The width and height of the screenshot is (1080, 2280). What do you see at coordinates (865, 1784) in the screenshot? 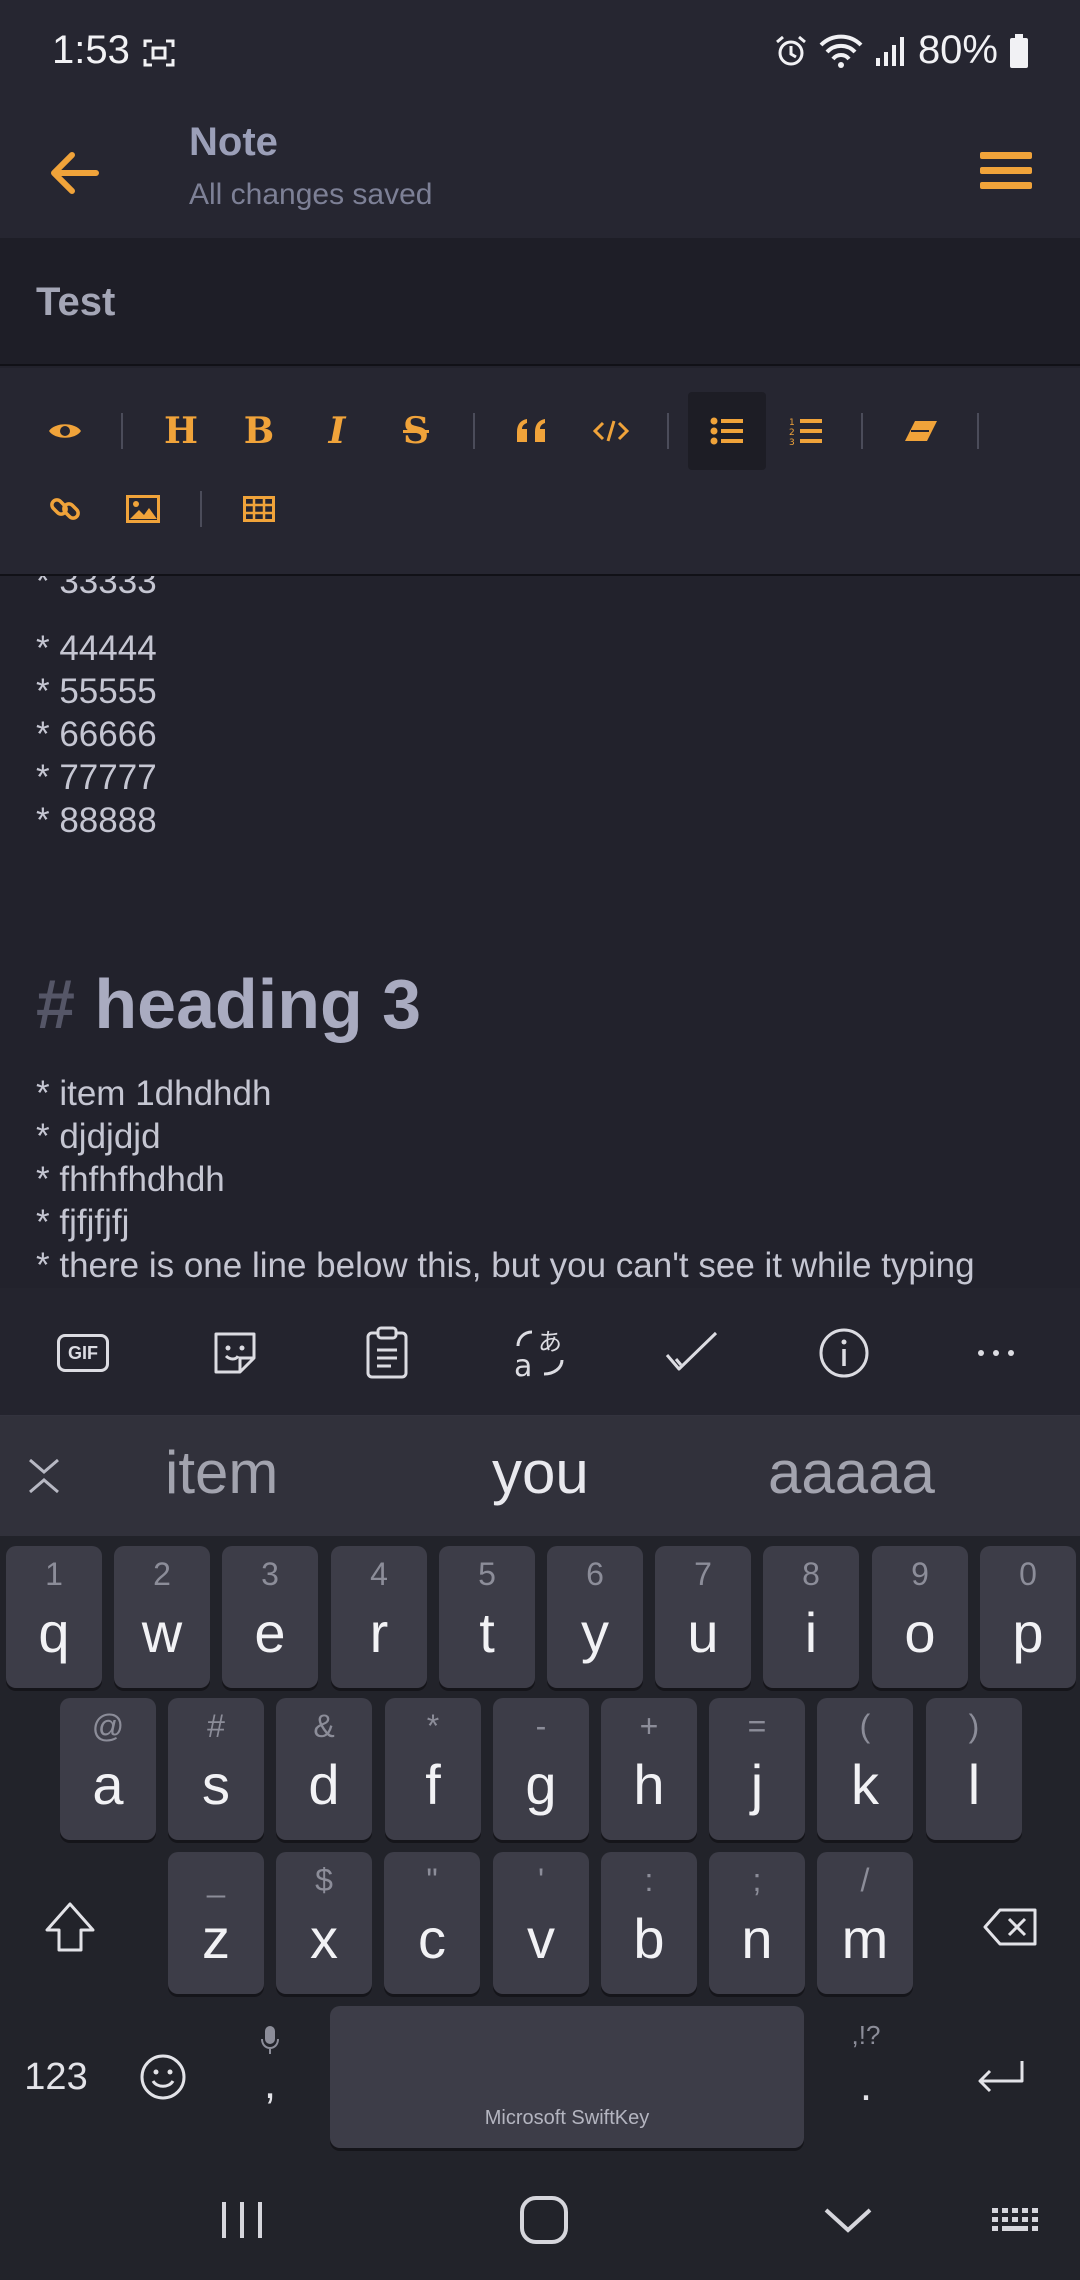
I see `key-label: k` at bounding box center [865, 1784].